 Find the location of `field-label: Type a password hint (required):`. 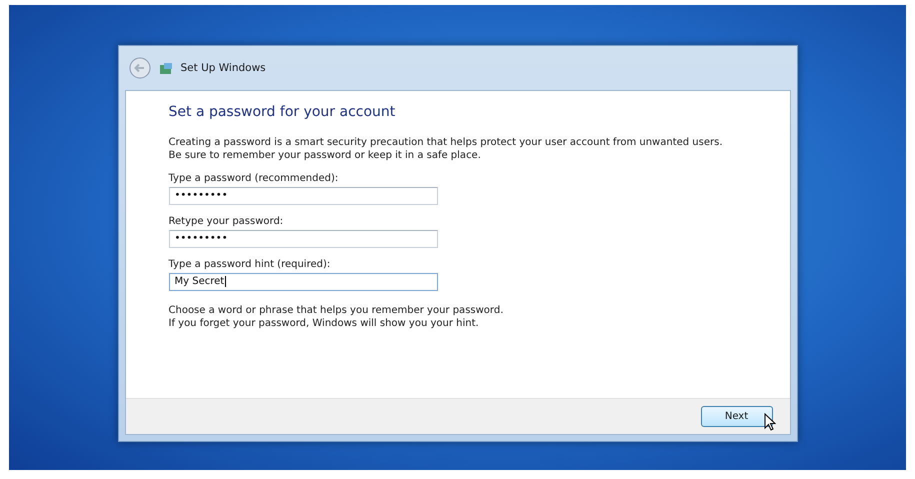

field-label: Type a password hint (required): is located at coordinates (250, 264).